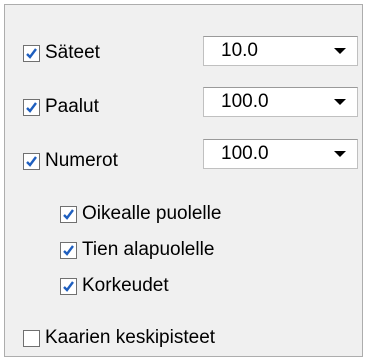  Describe the element at coordinates (280, 102) in the screenshot. I see `paalut-dropdown: 100.0` at that location.